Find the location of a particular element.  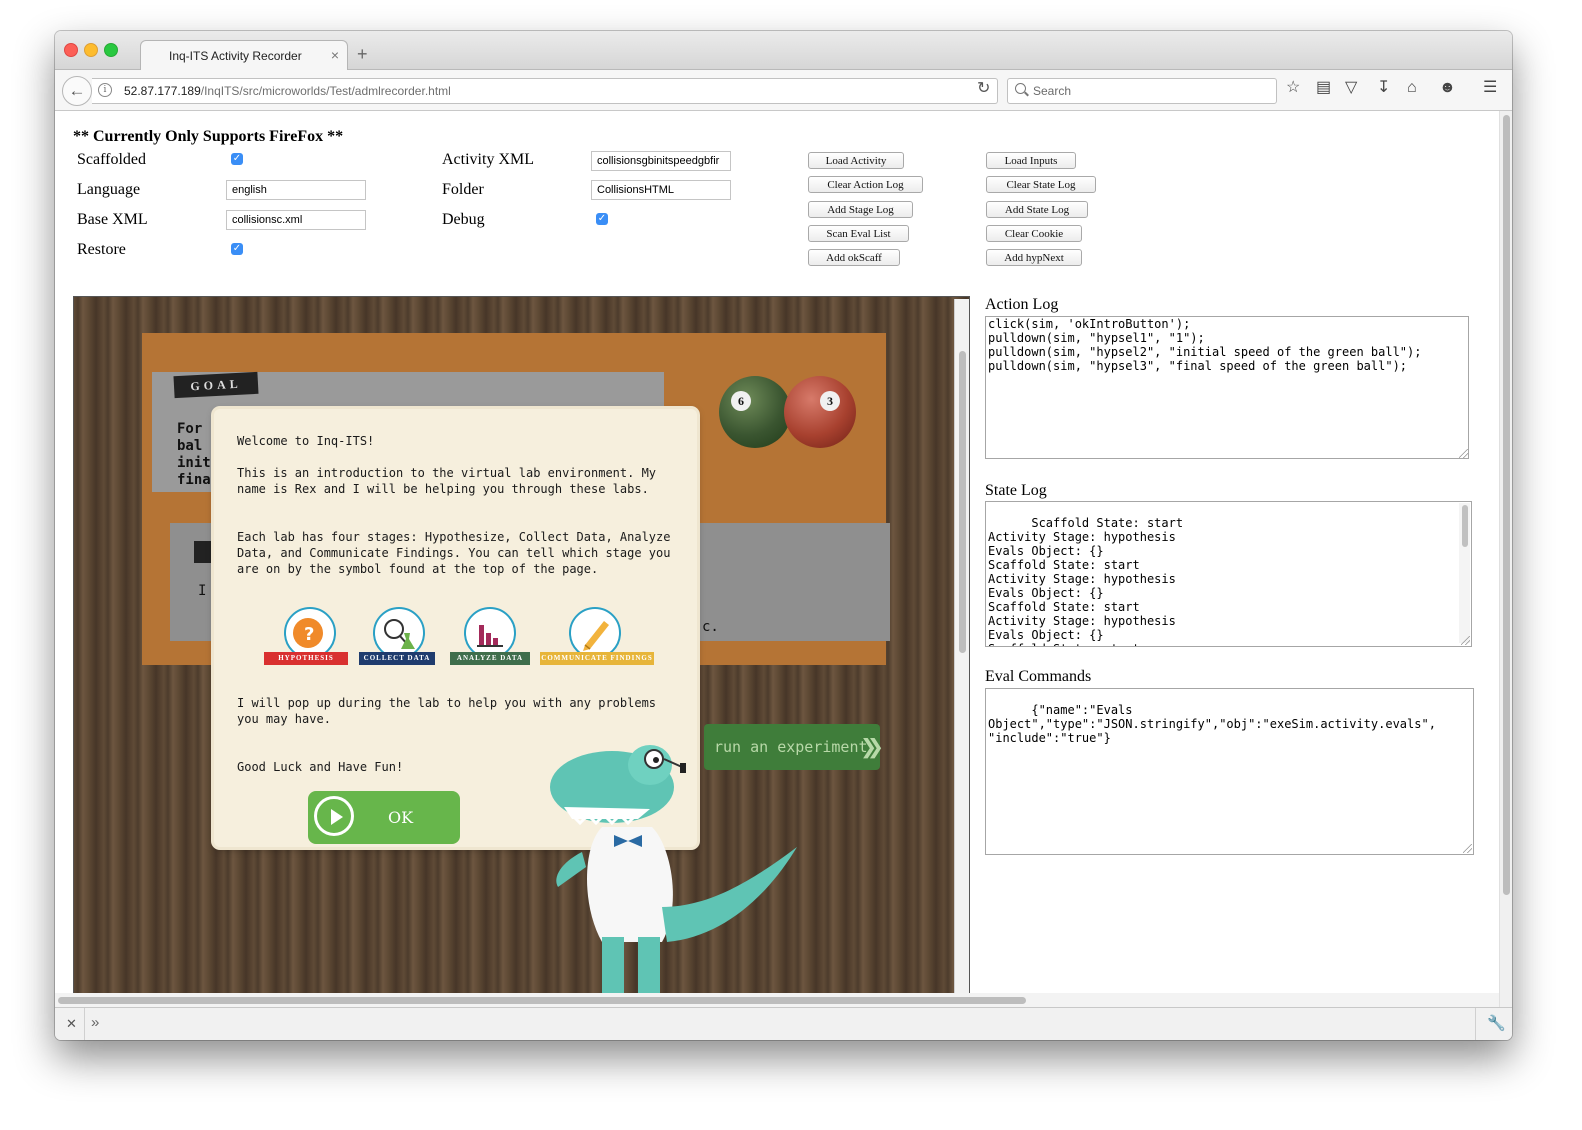

firefox-warning: ** Currently Only Supports FireFox ** is located at coordinates (208, 136).